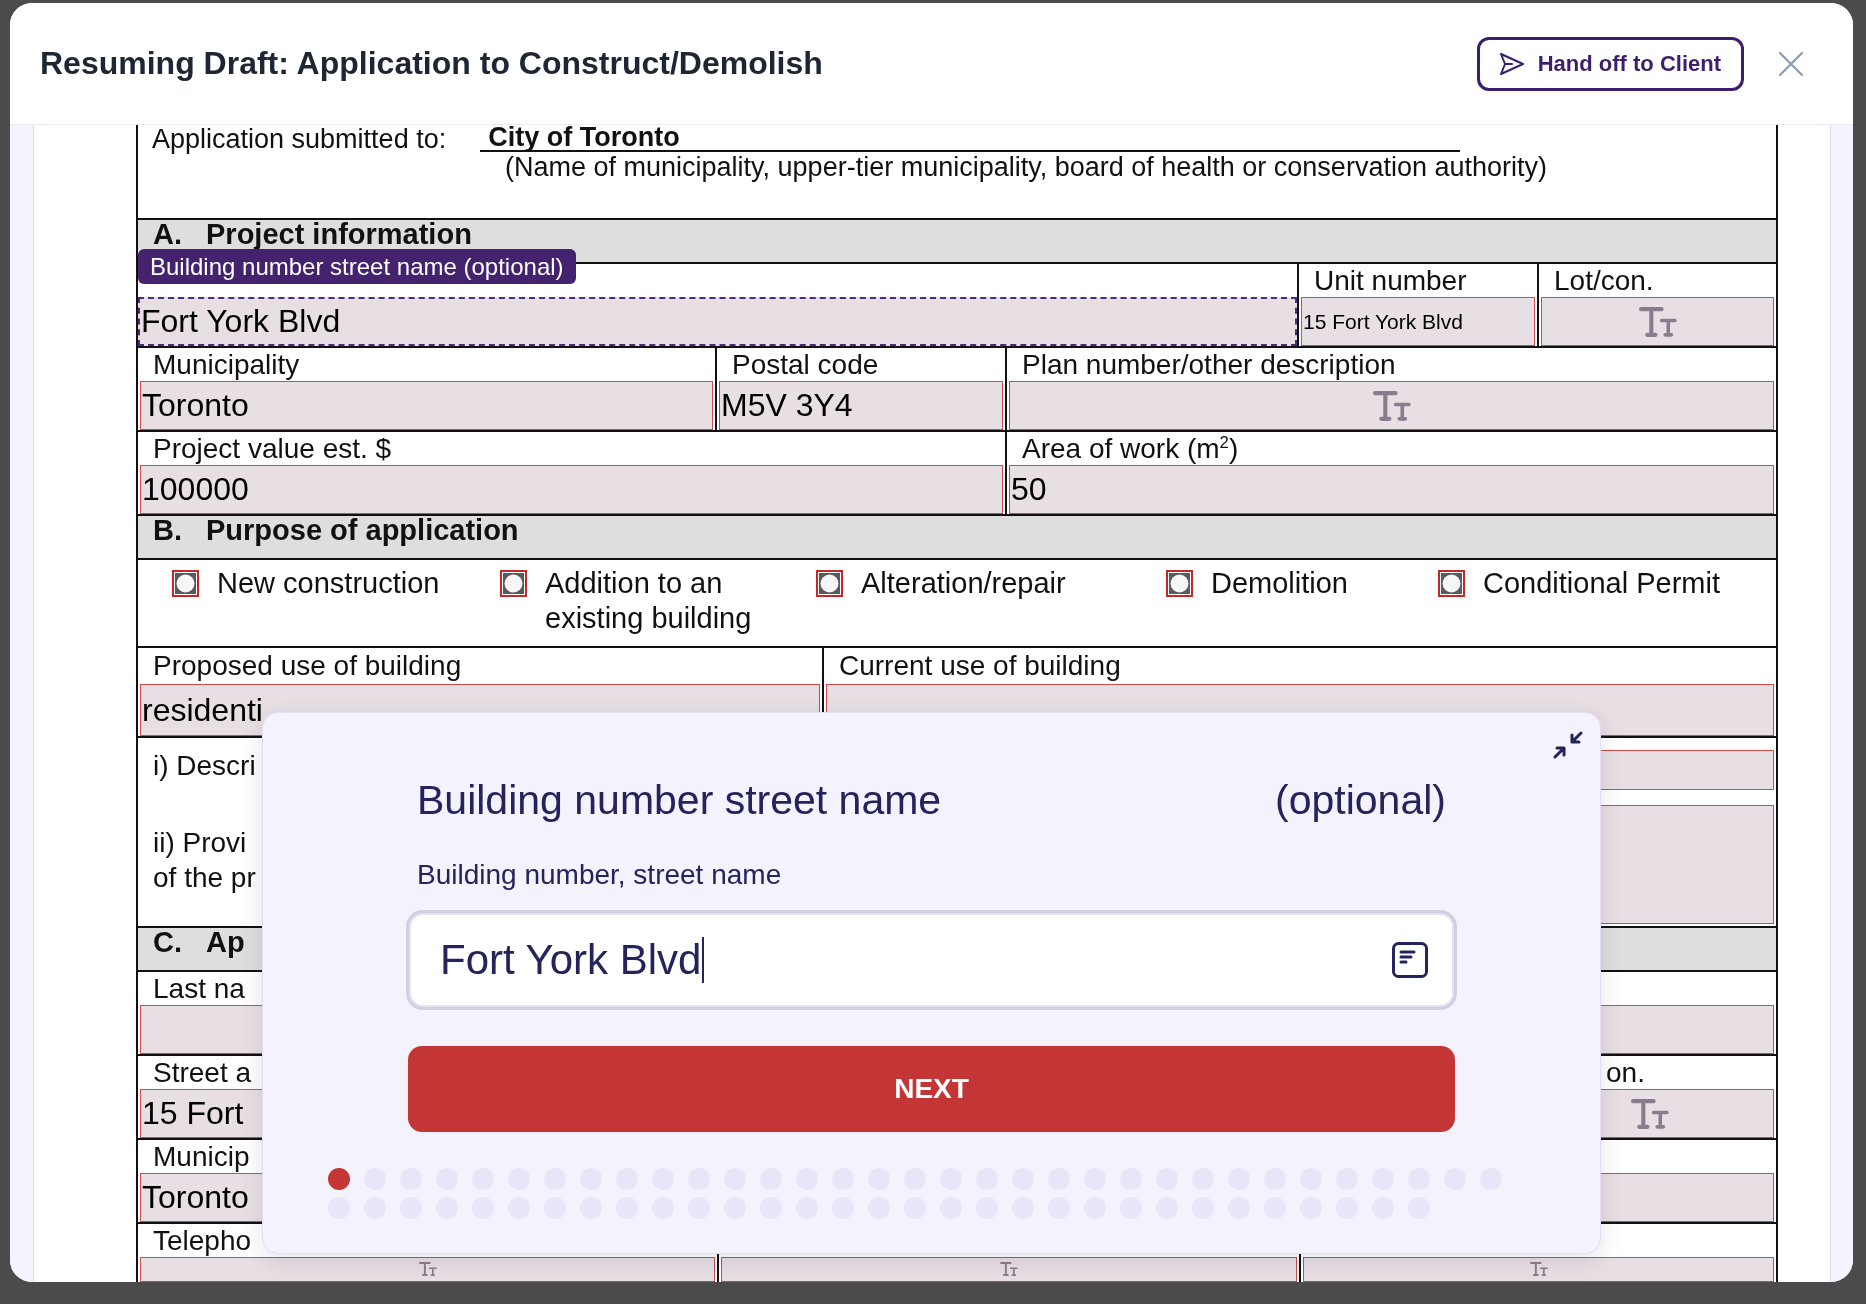  I want to click on window-title: Resuming Draft: Application to Construct/Demolish, so click(432, 63).